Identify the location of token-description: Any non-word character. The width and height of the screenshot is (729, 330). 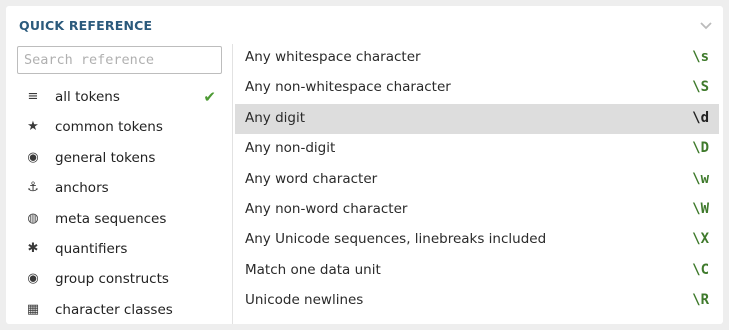
(326, 208).